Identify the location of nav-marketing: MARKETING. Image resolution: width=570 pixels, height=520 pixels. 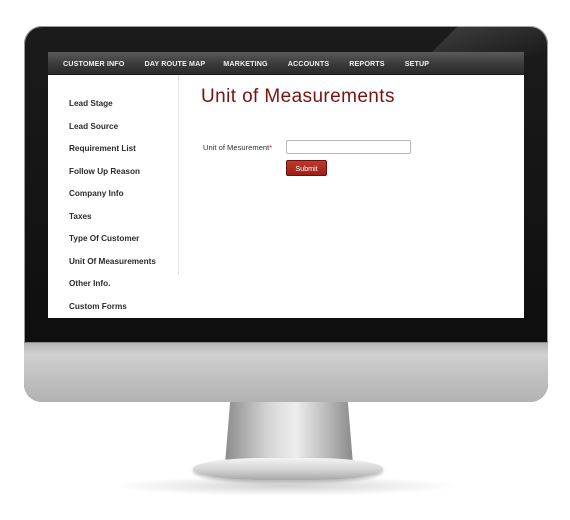
(245, 63).